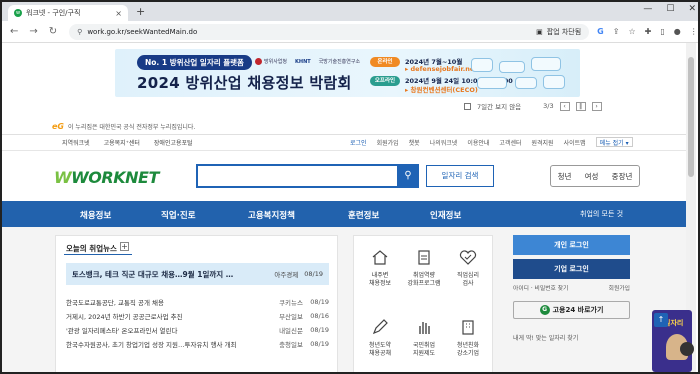  I want to click on service-youth-friendly-sme: 청년친화 강소기업, so click(468, 338).